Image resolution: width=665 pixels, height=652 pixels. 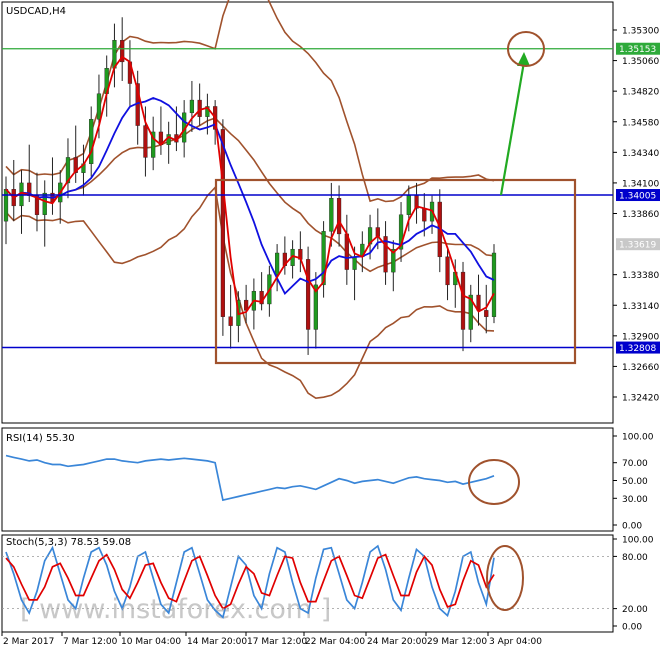 What do you see at coordinates (397, 642) in the screenshot?
I see `time-tick-label: 24 Mar 20:00` at bounding box center [397, 642].